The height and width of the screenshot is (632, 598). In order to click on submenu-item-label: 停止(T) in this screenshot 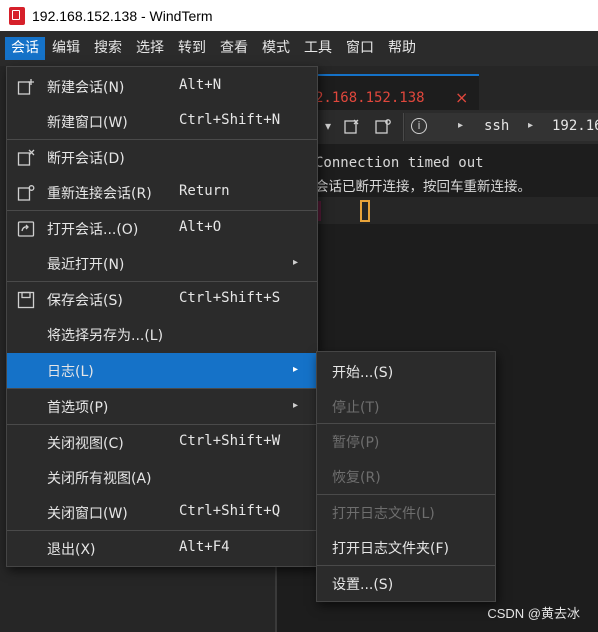, I will do `click(356, 408)`.